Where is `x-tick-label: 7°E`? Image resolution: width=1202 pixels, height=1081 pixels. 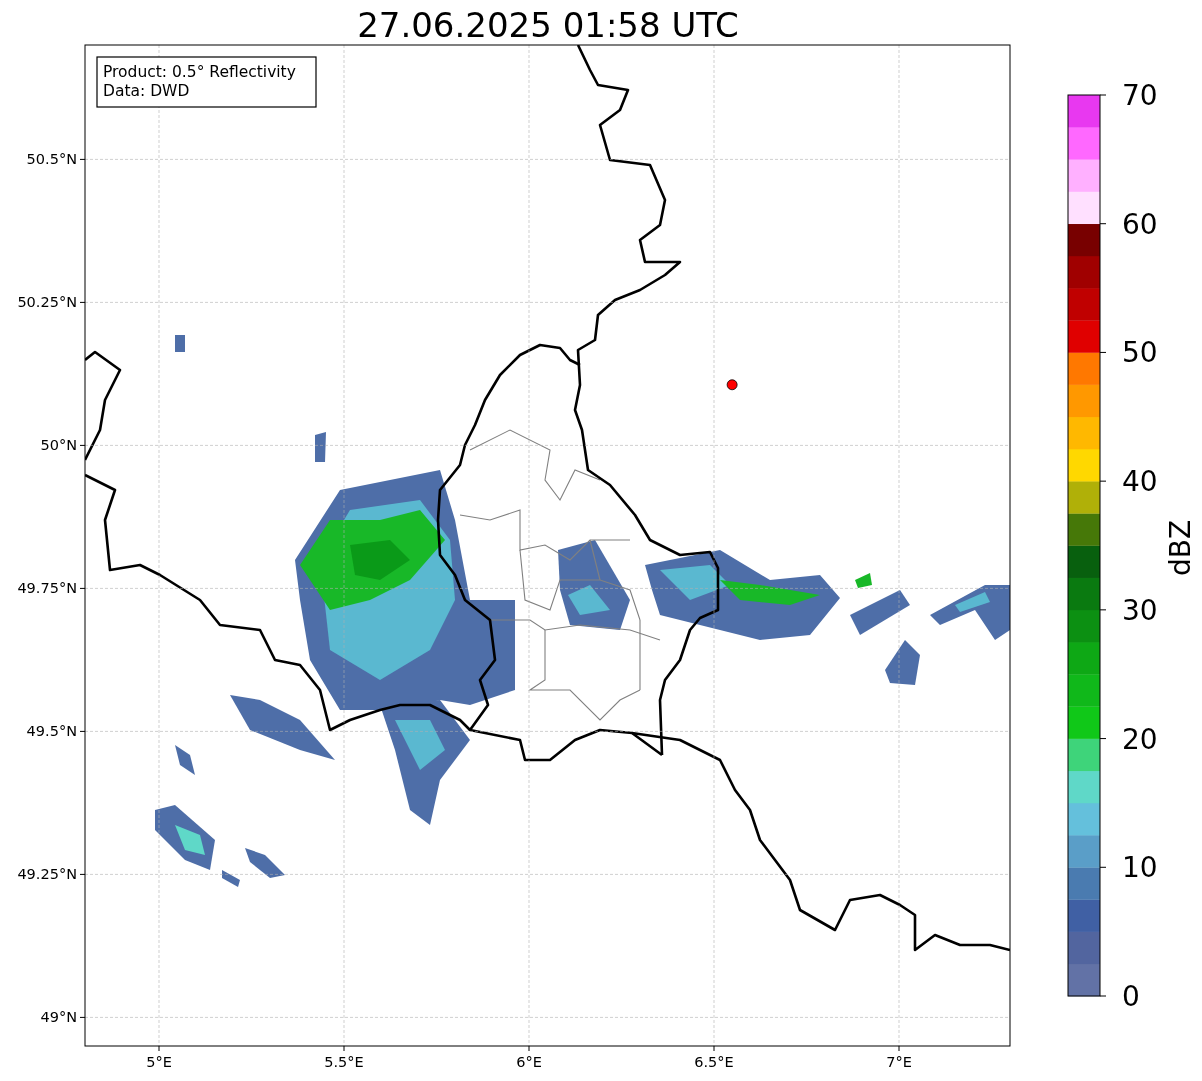 x-tick-label: 7°E is located at coordinates (899, 1062).